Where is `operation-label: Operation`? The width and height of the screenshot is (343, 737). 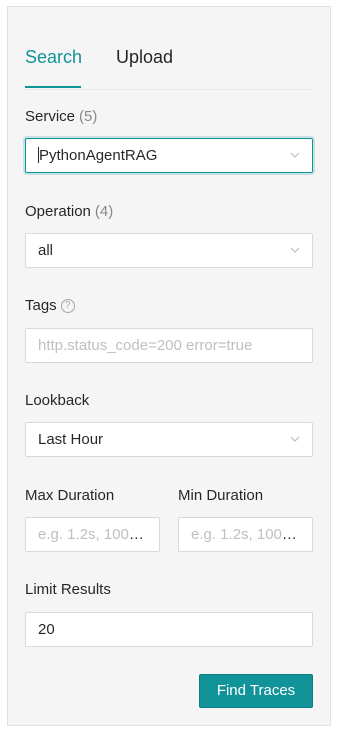 operation-label: Operation is located at coordinates (58, 211).